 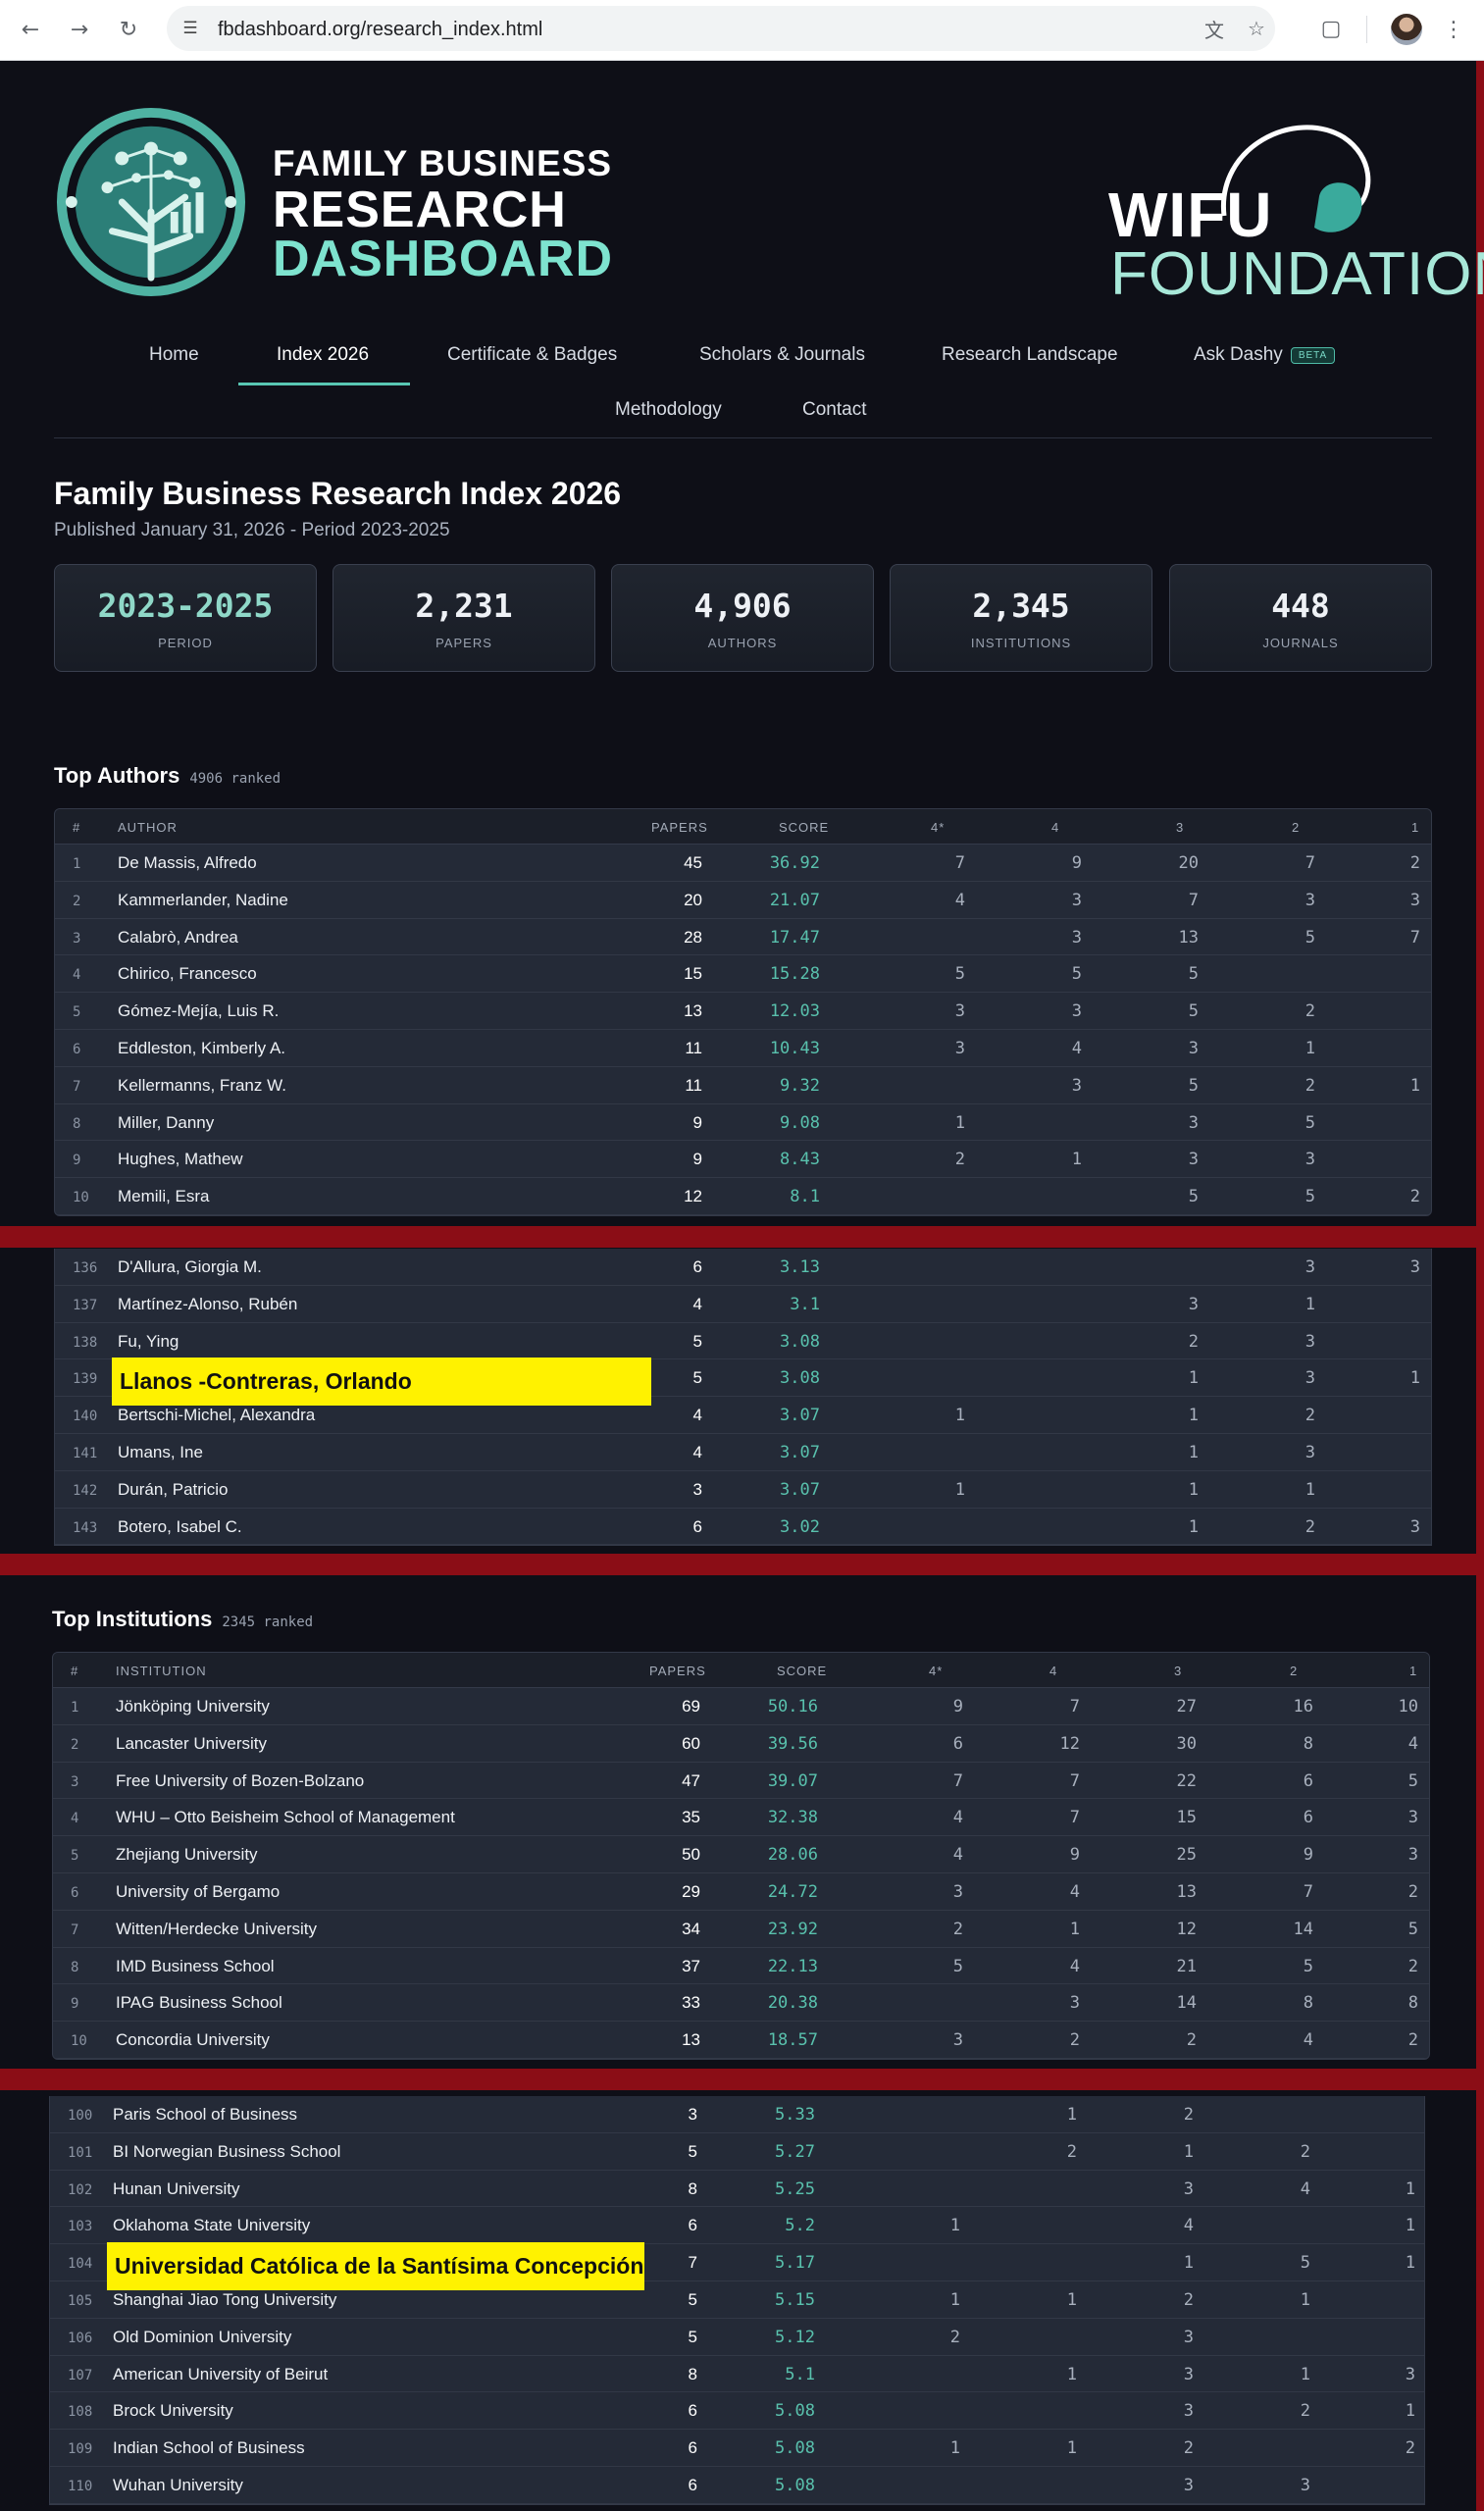 What do you see at coordinates (188, 863) in the screenshot?
I see `cell-name: De Massis, Alfredo` at bounding box center [188, 863].